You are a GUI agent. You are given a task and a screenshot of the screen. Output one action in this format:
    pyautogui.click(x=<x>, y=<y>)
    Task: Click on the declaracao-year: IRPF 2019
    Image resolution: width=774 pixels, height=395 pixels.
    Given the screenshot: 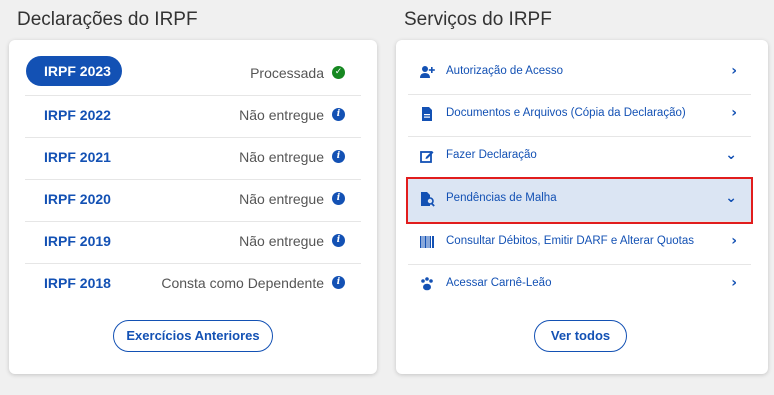 What is the action you would take?
    pyautogui.click(x=77, y=241)
    